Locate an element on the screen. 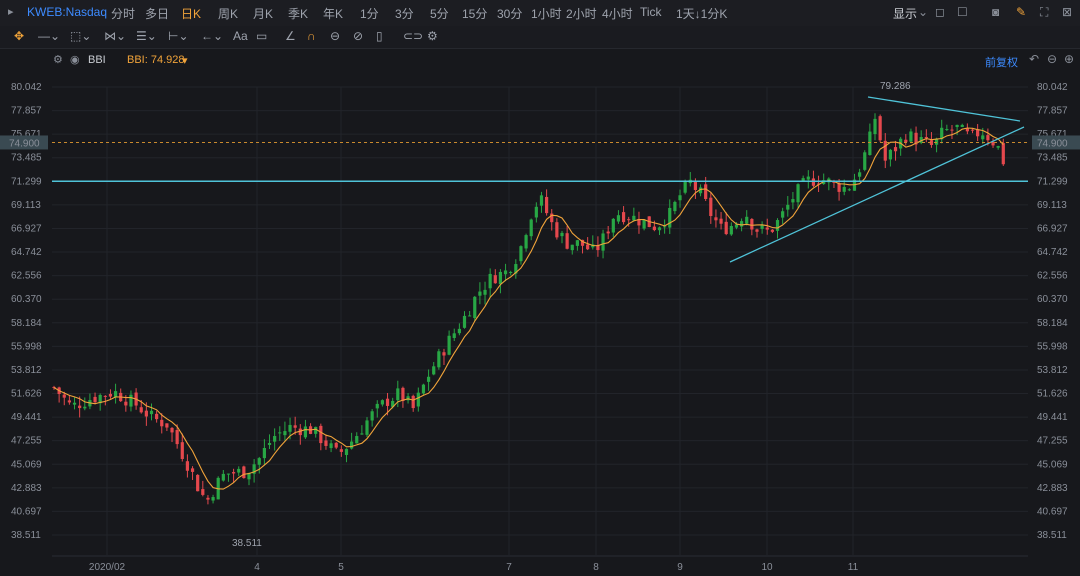  checkbox-square-icon: ☐ is located at coordinates (962, 12).